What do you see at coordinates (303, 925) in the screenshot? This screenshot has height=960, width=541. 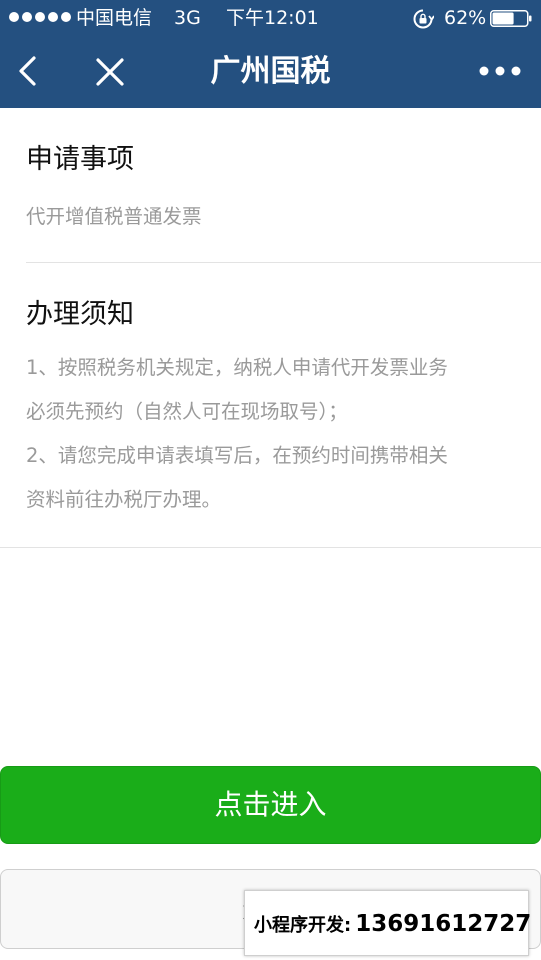 I see `overlay-label: 小程序开发:` at bounding box center [303, 925].